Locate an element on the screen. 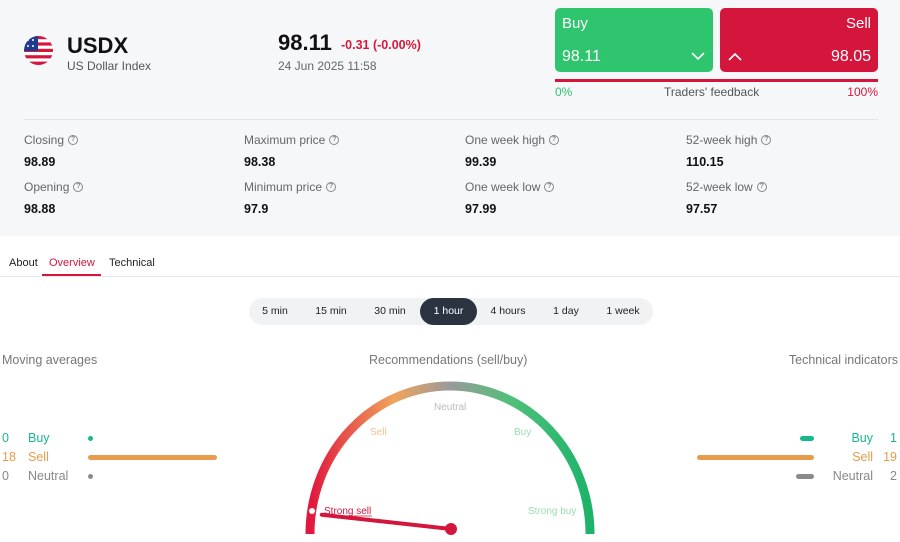 The height and width of the screenshot is (542, 900). ma-buy-count: 0 is located at coordinates (5, 438).